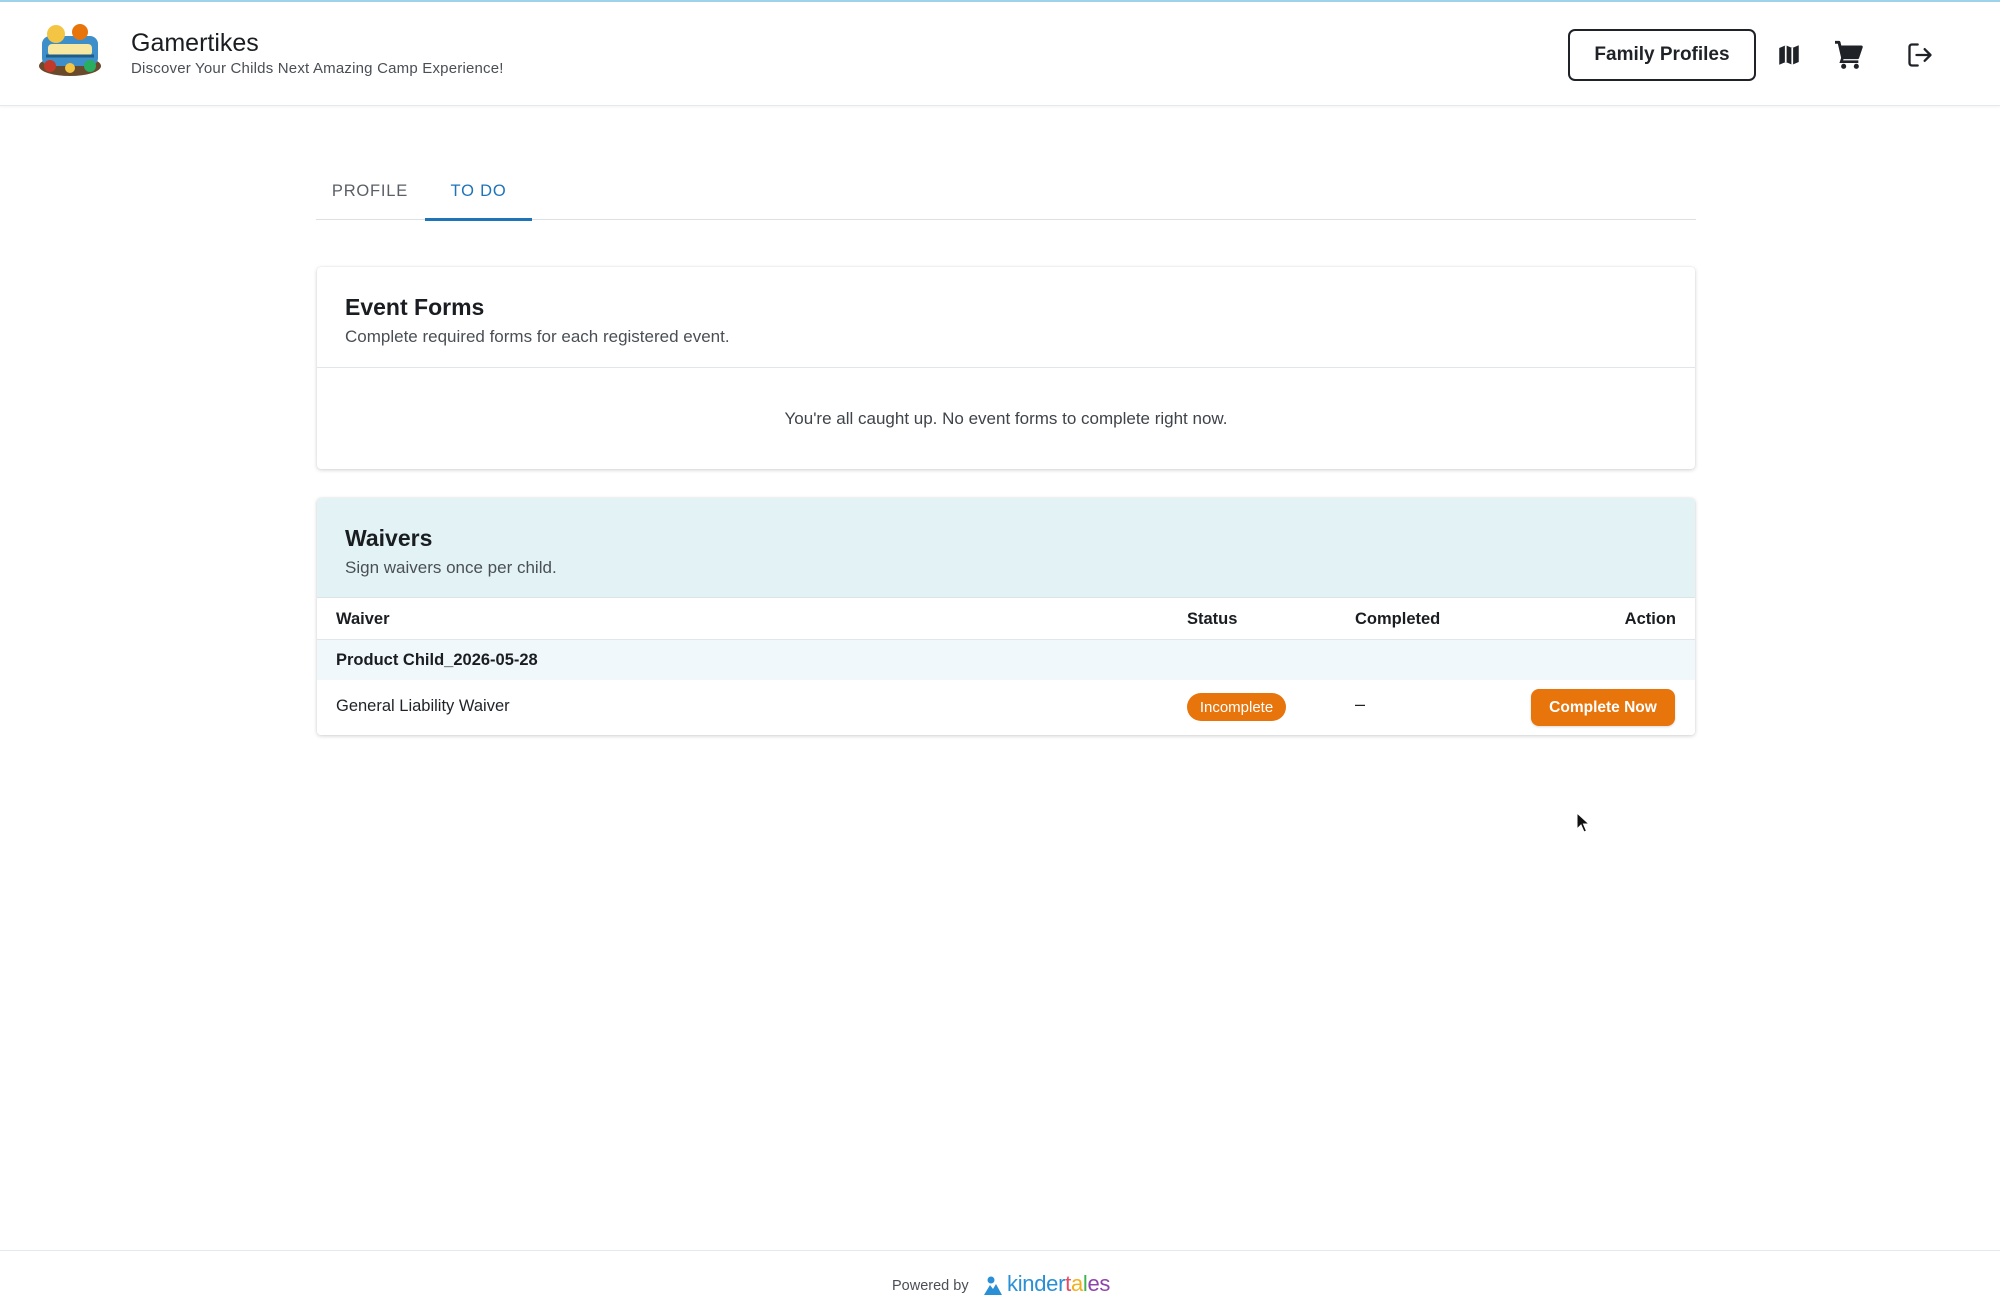  I want to click on map-icon, so click(1789, 55).